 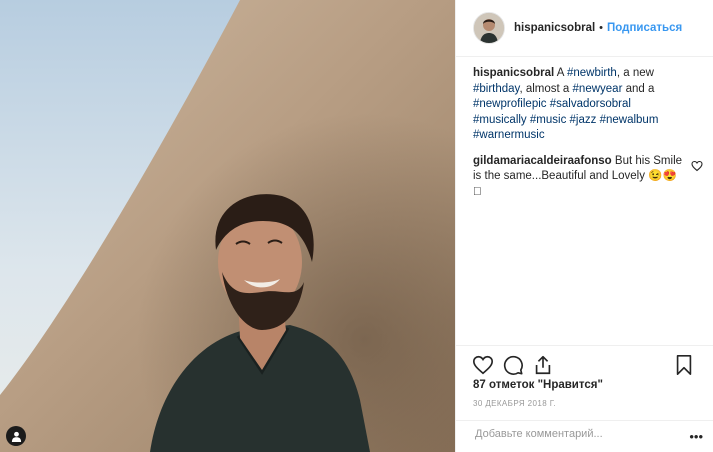 I want to click on hashtag-link: #newyear, so click(x=598, y=89).